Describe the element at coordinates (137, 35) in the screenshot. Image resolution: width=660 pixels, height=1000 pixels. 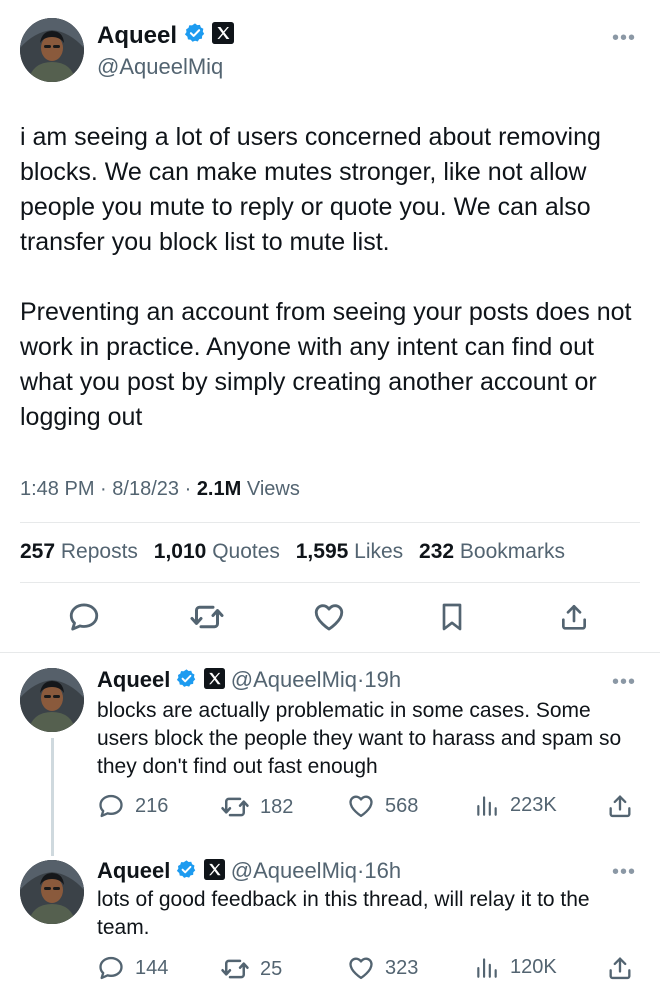
I see `author-name: Aqueel` at that location.